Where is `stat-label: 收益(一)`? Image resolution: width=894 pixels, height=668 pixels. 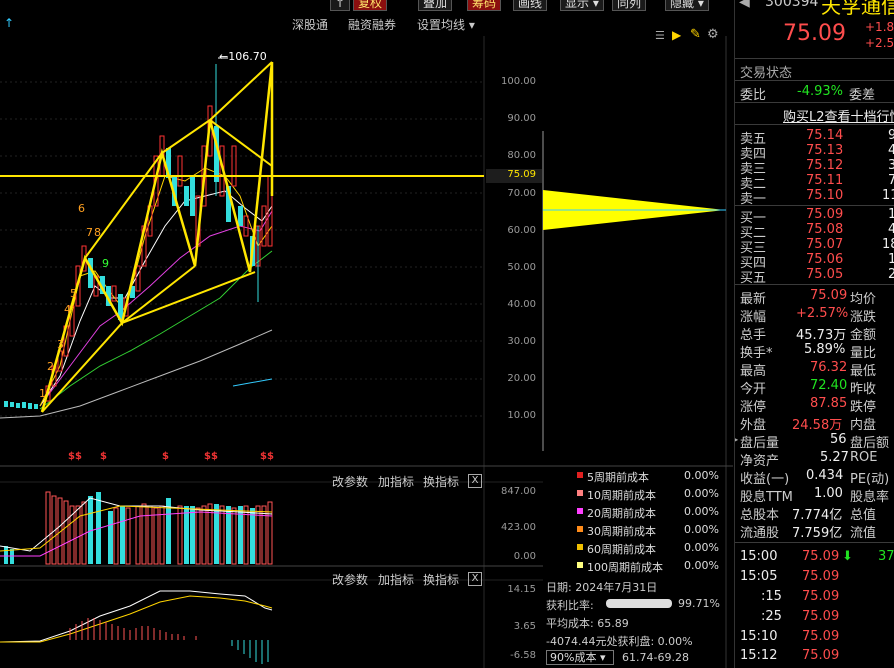 stat-label: 收益(一) is located at coordinates (765, 479).